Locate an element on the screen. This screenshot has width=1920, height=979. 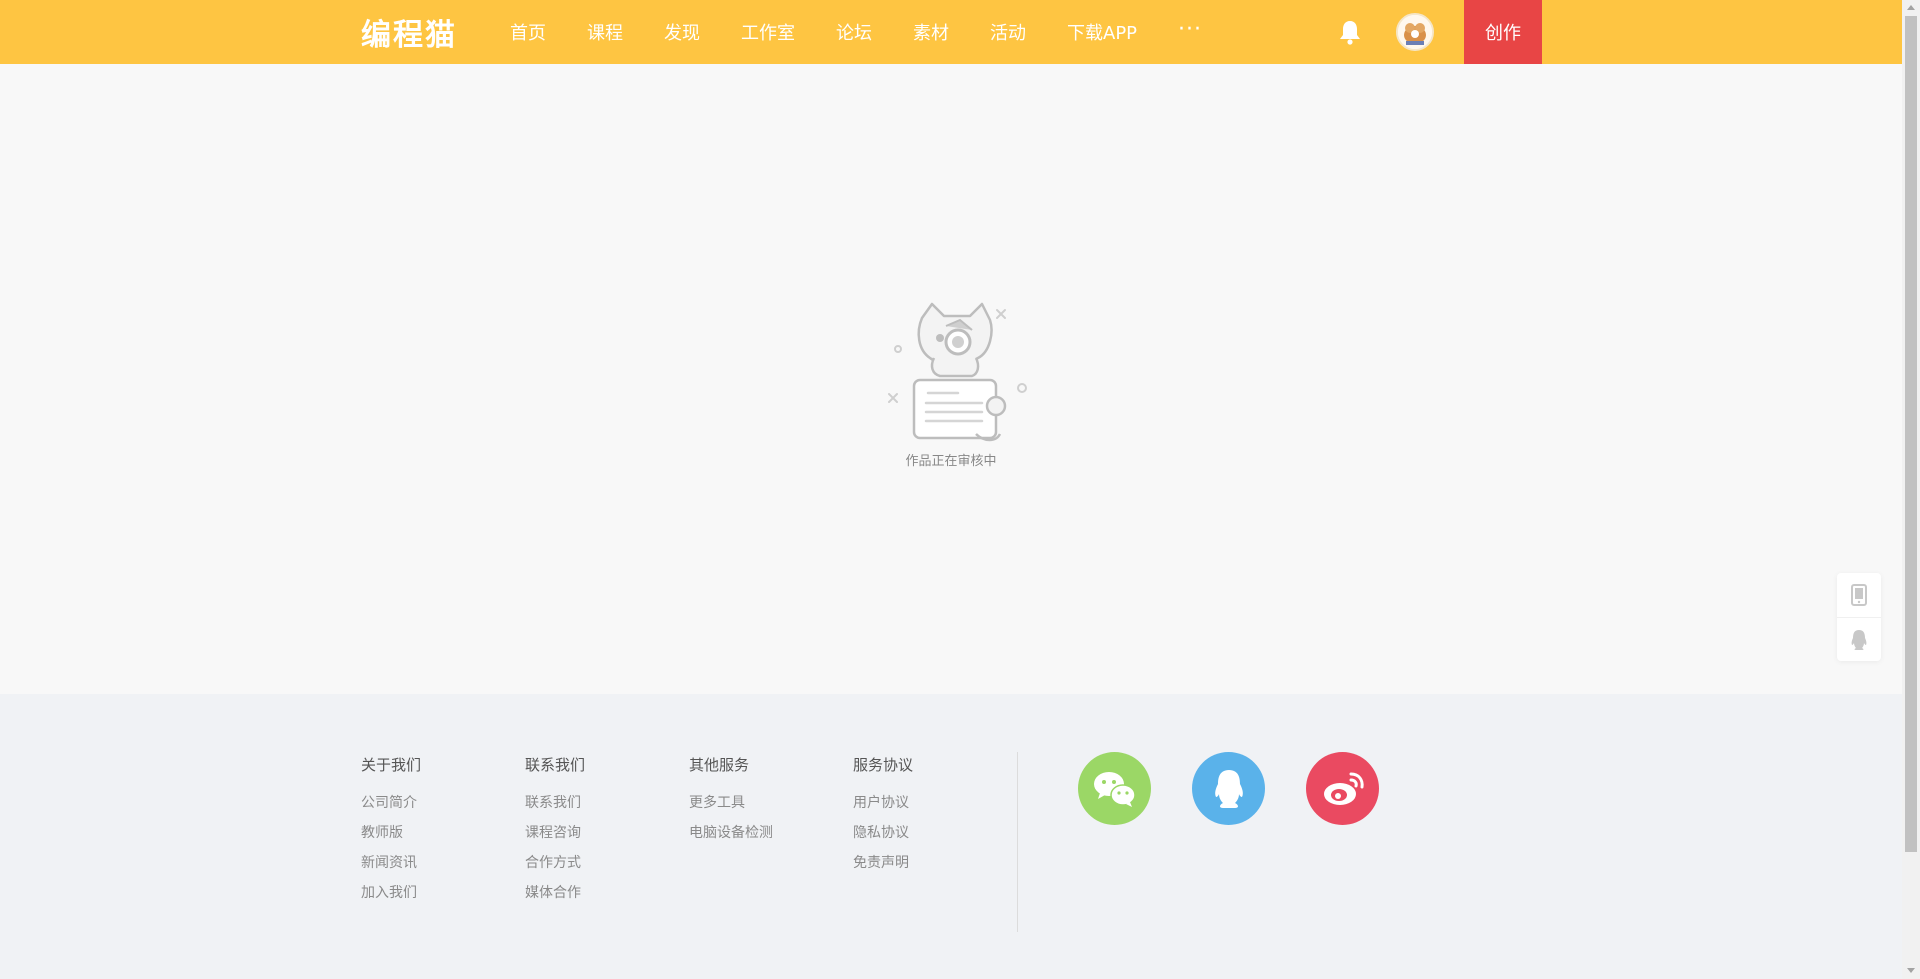
footer-link: 新闻资讯 is located at coordinates (391, 868).